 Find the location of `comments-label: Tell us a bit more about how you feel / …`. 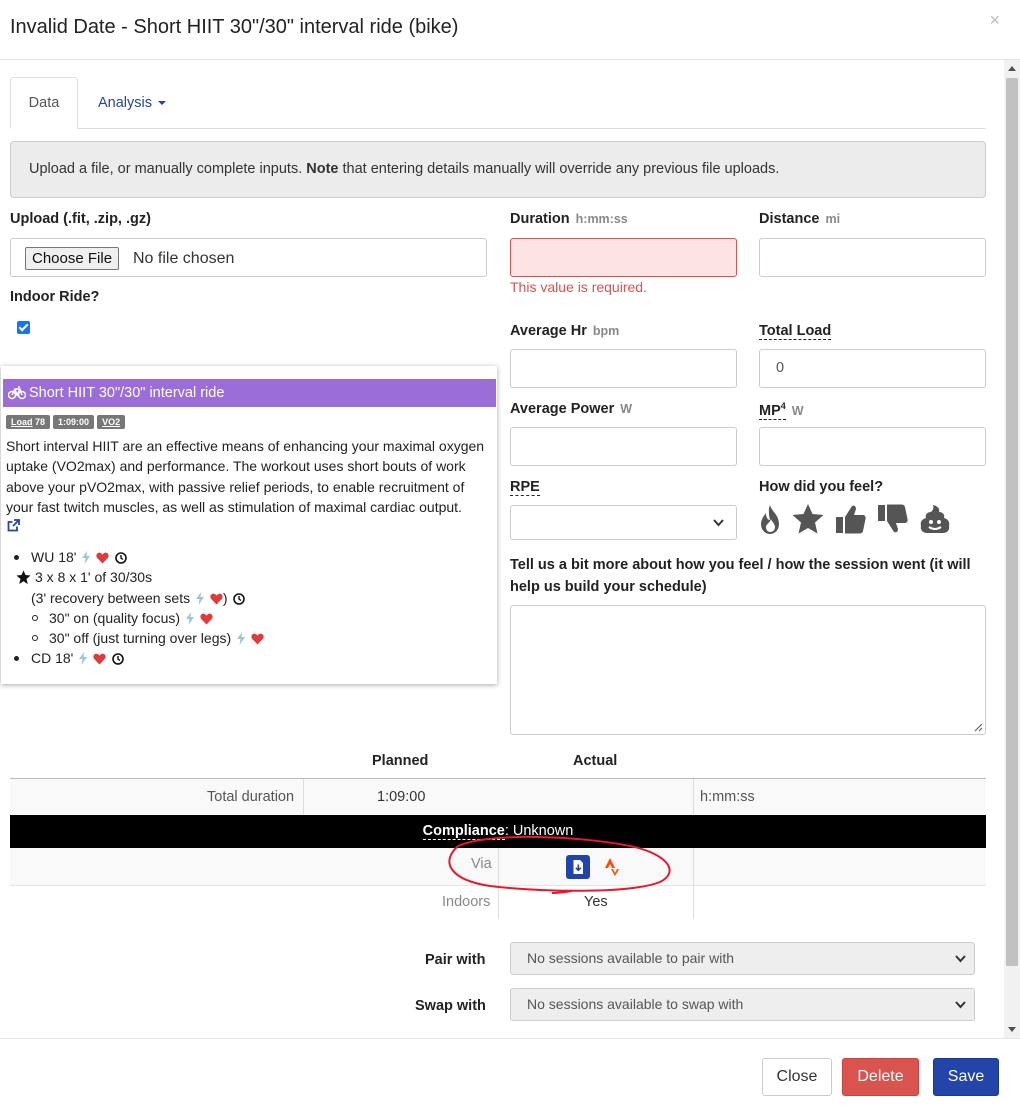

comments-label: Tell us a bit more about how you feel / … is located at coordinates (740, 576).